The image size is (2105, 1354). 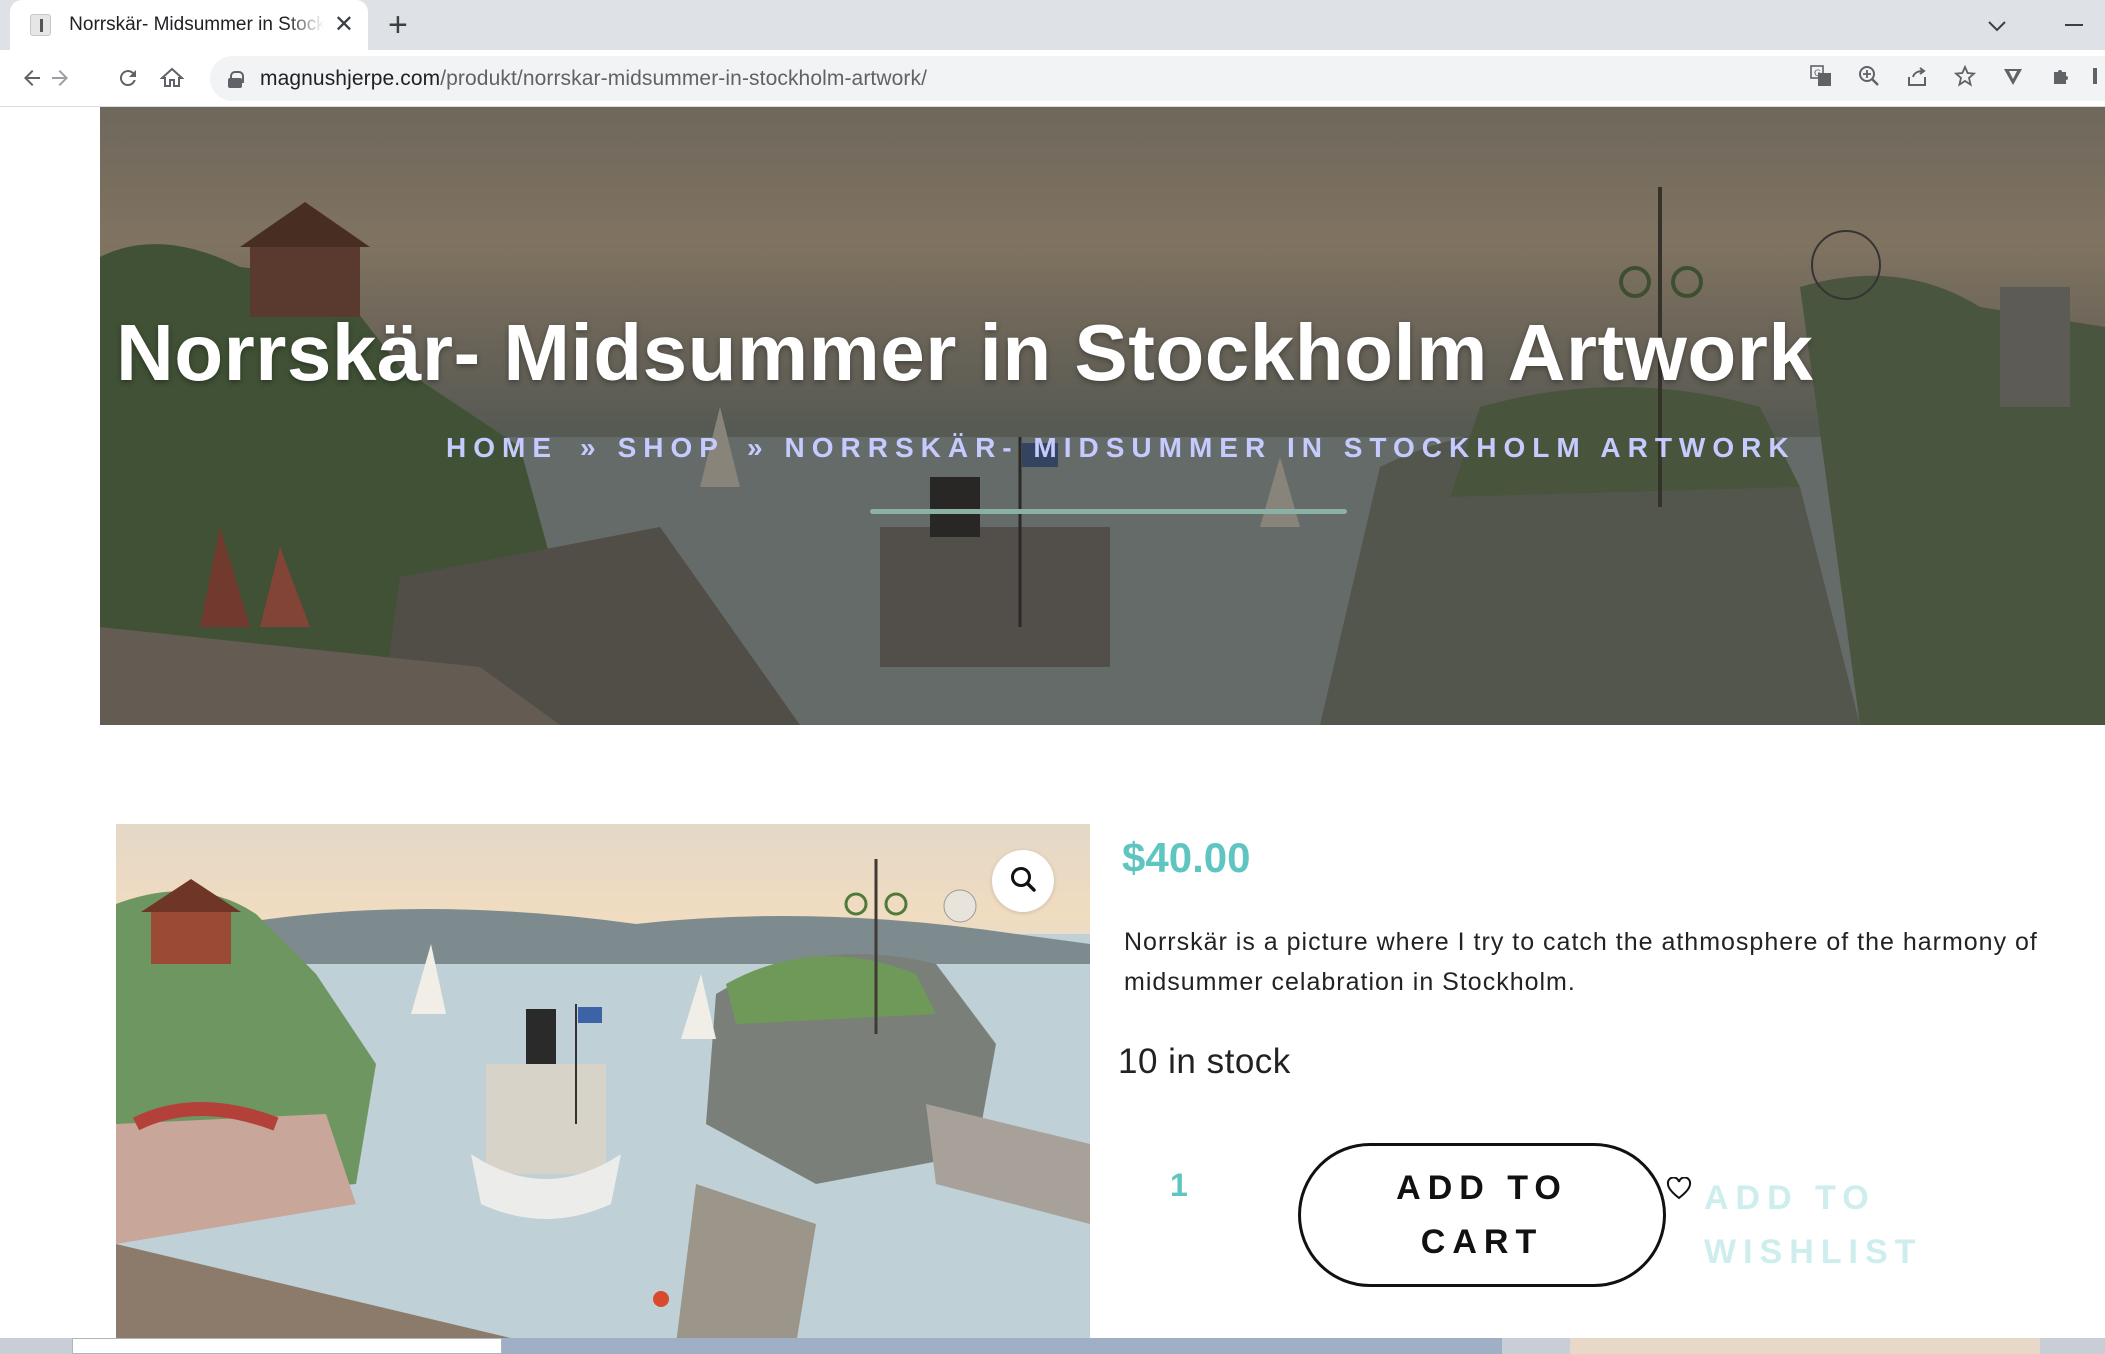 I want to click on window-controls, so click(x=2046, y=25).